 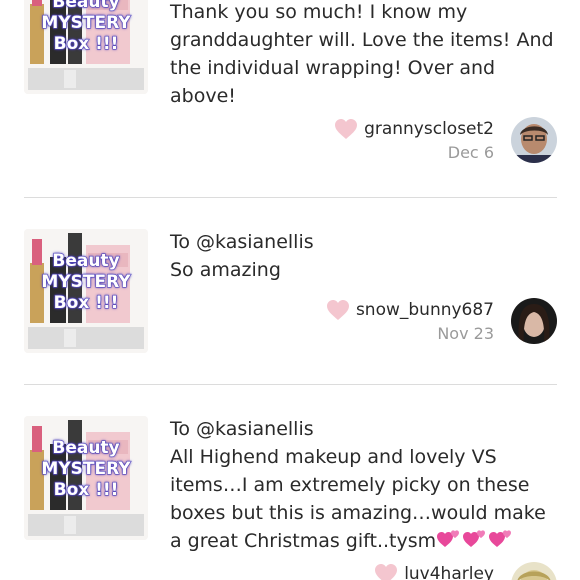 What do you see at coordinates (470, 152) in the screenshot?
I see `review-date: Dec 6` at bounding box center [470, 152].